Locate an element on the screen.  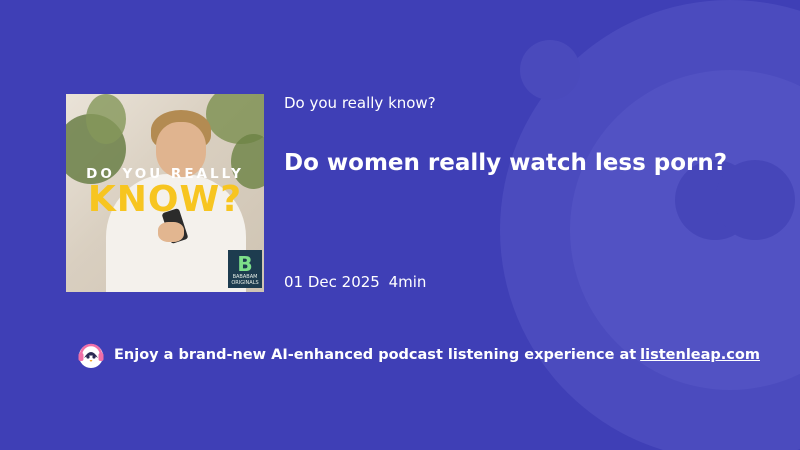
publisher-logo-letter: B is located at coordinates (245, 264).